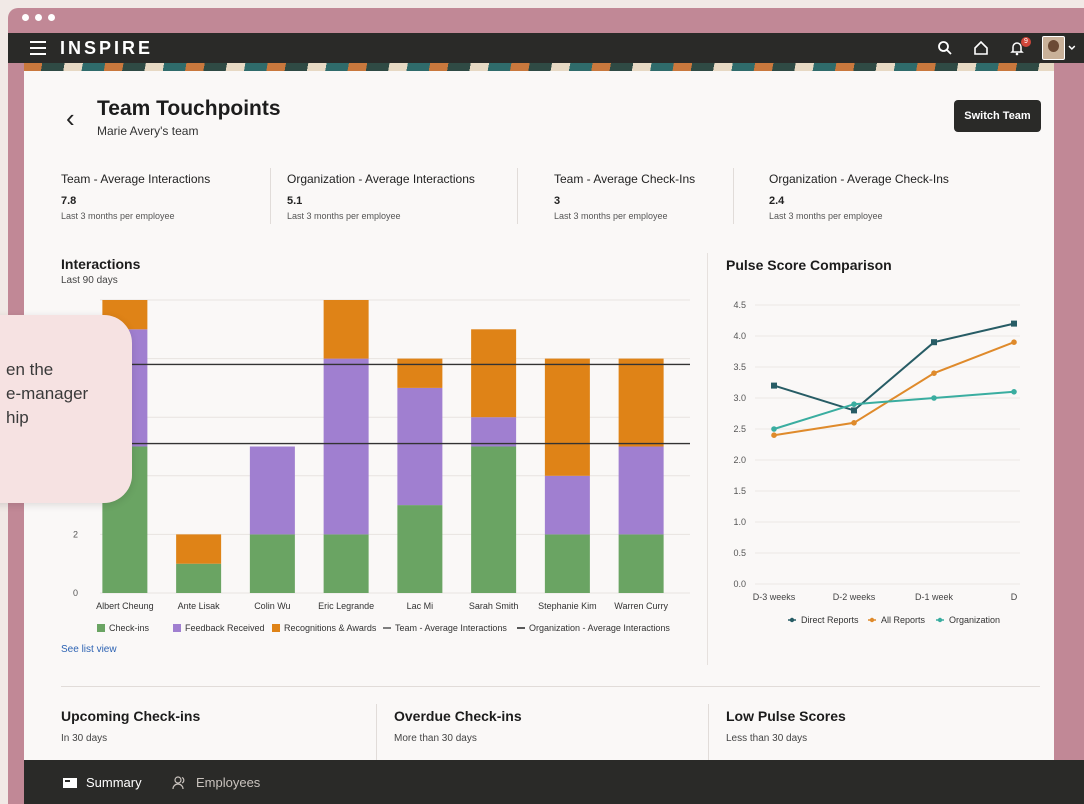  Describe the element at coordinates (546, 48) in the screenshot. I see `app-bar: INSPIRE 9` at that location.